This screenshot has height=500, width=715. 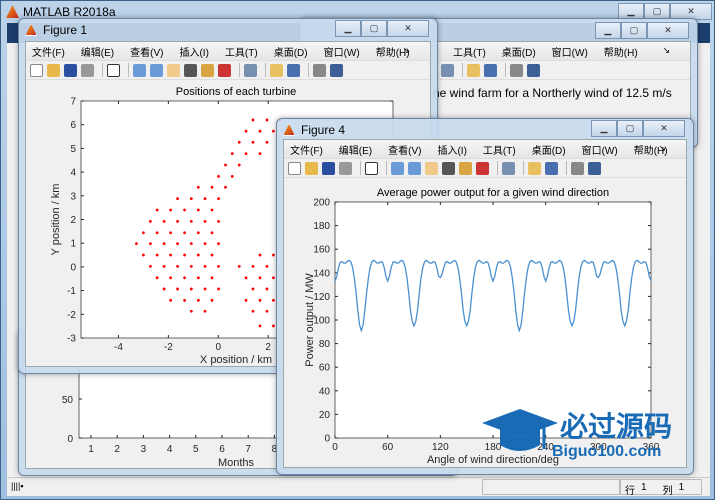 What do you see at coordinates (118, 347) in the screenshot?
I see `x-tick-label: -4` at bounding box center [118, 347].